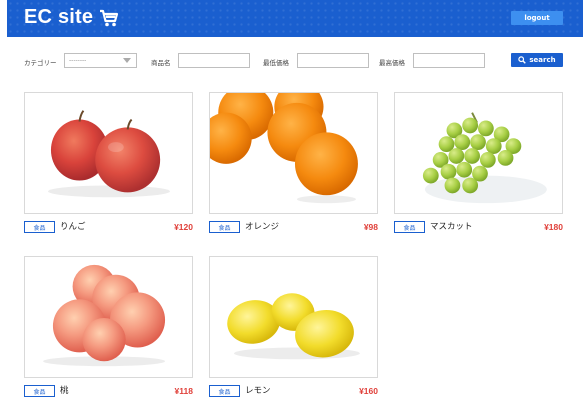  What do you see at coordinates (73, 227) in the screenshot?
I see `product-name: りんご` at bounding box center [73, 227].